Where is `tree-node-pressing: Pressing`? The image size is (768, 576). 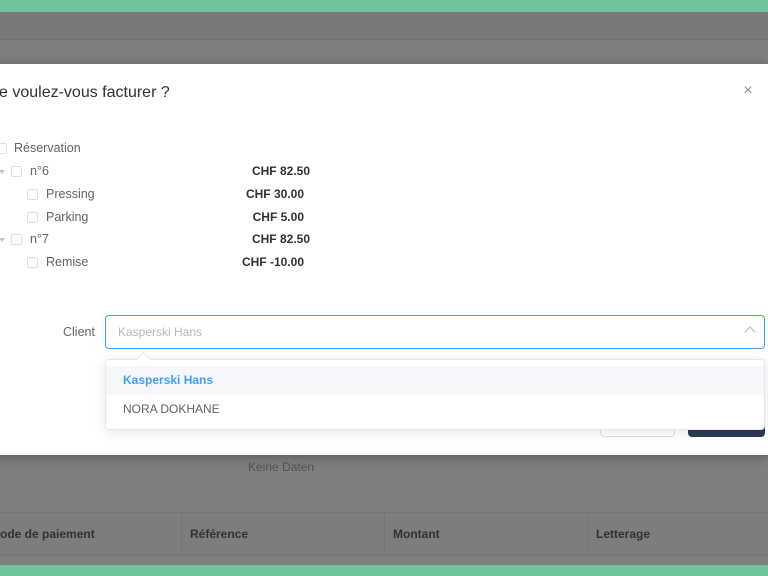
tree-node-pressing: Pressing is located at coordinates (95, 195).